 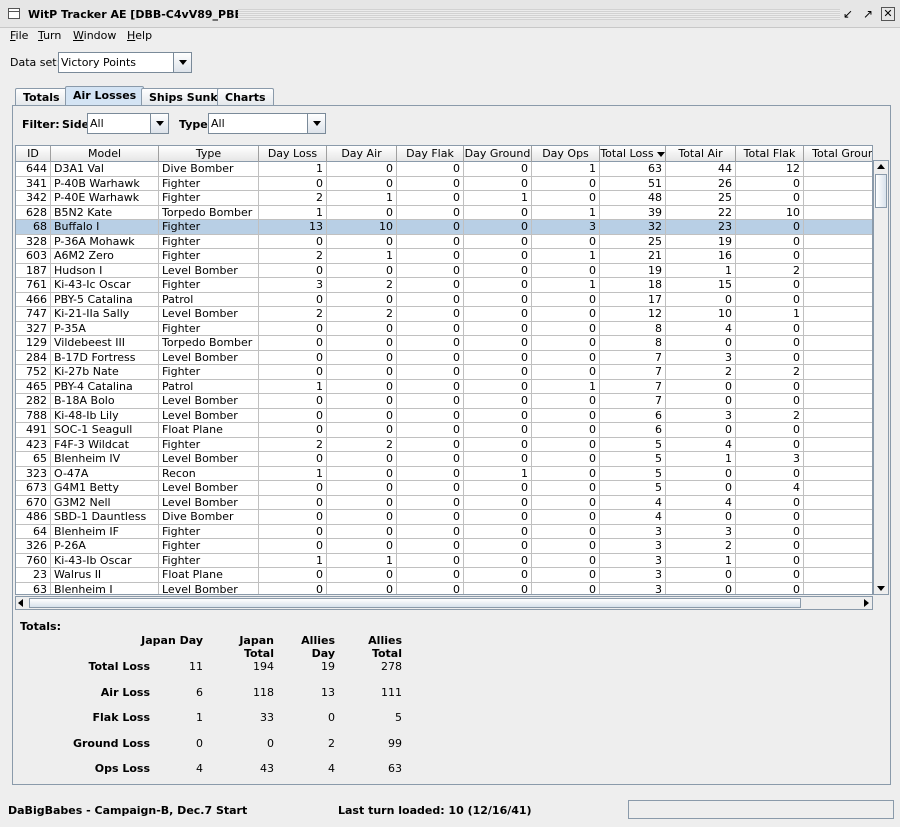 What do you see at coordinates (633, 343) in the screenshot?
I see `table-cell: 8` at bounding box center [633, 343].